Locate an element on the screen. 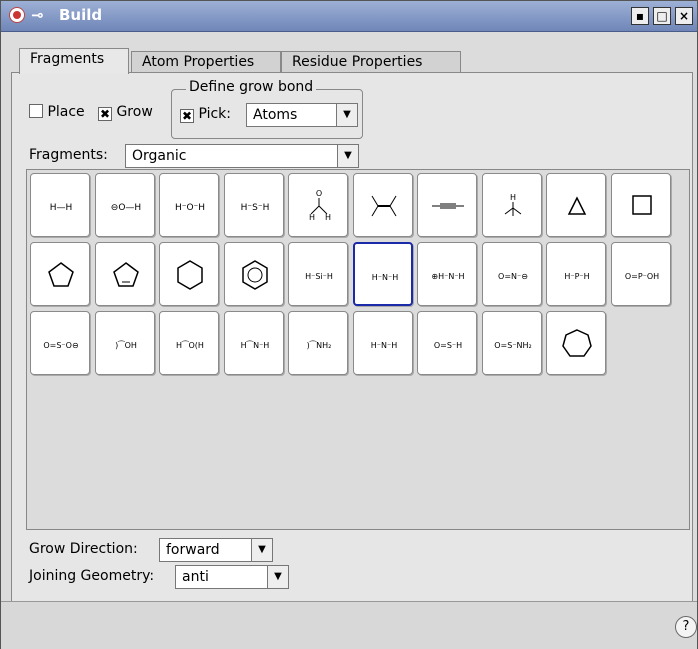 The image size is (698, 649). svg-text: H⁻P⁻H is located at coordinates (576, 276).